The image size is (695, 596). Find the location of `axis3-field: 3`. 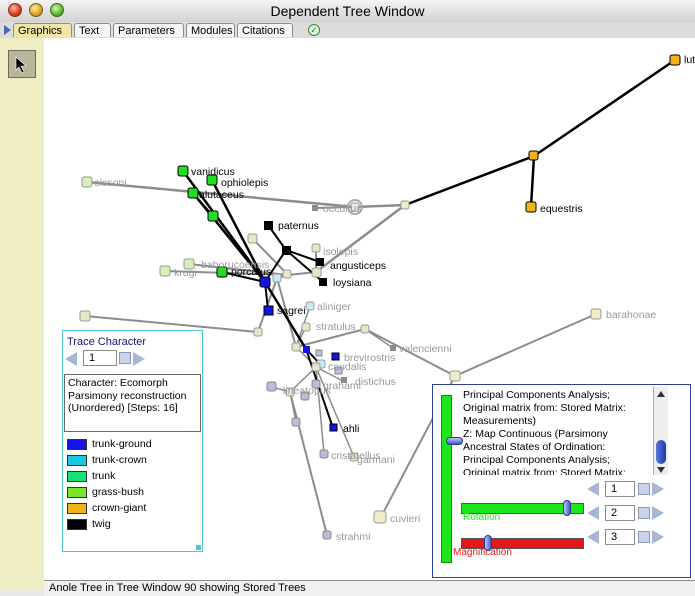

axis3-field: 3 is located at coordinates (620, 537).